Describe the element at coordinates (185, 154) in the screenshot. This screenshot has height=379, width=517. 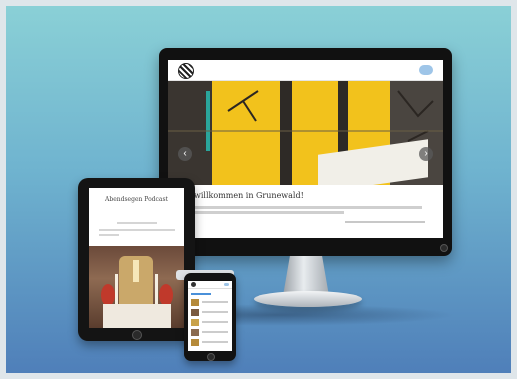
I see `slider-prev-button: ‹` at that location.